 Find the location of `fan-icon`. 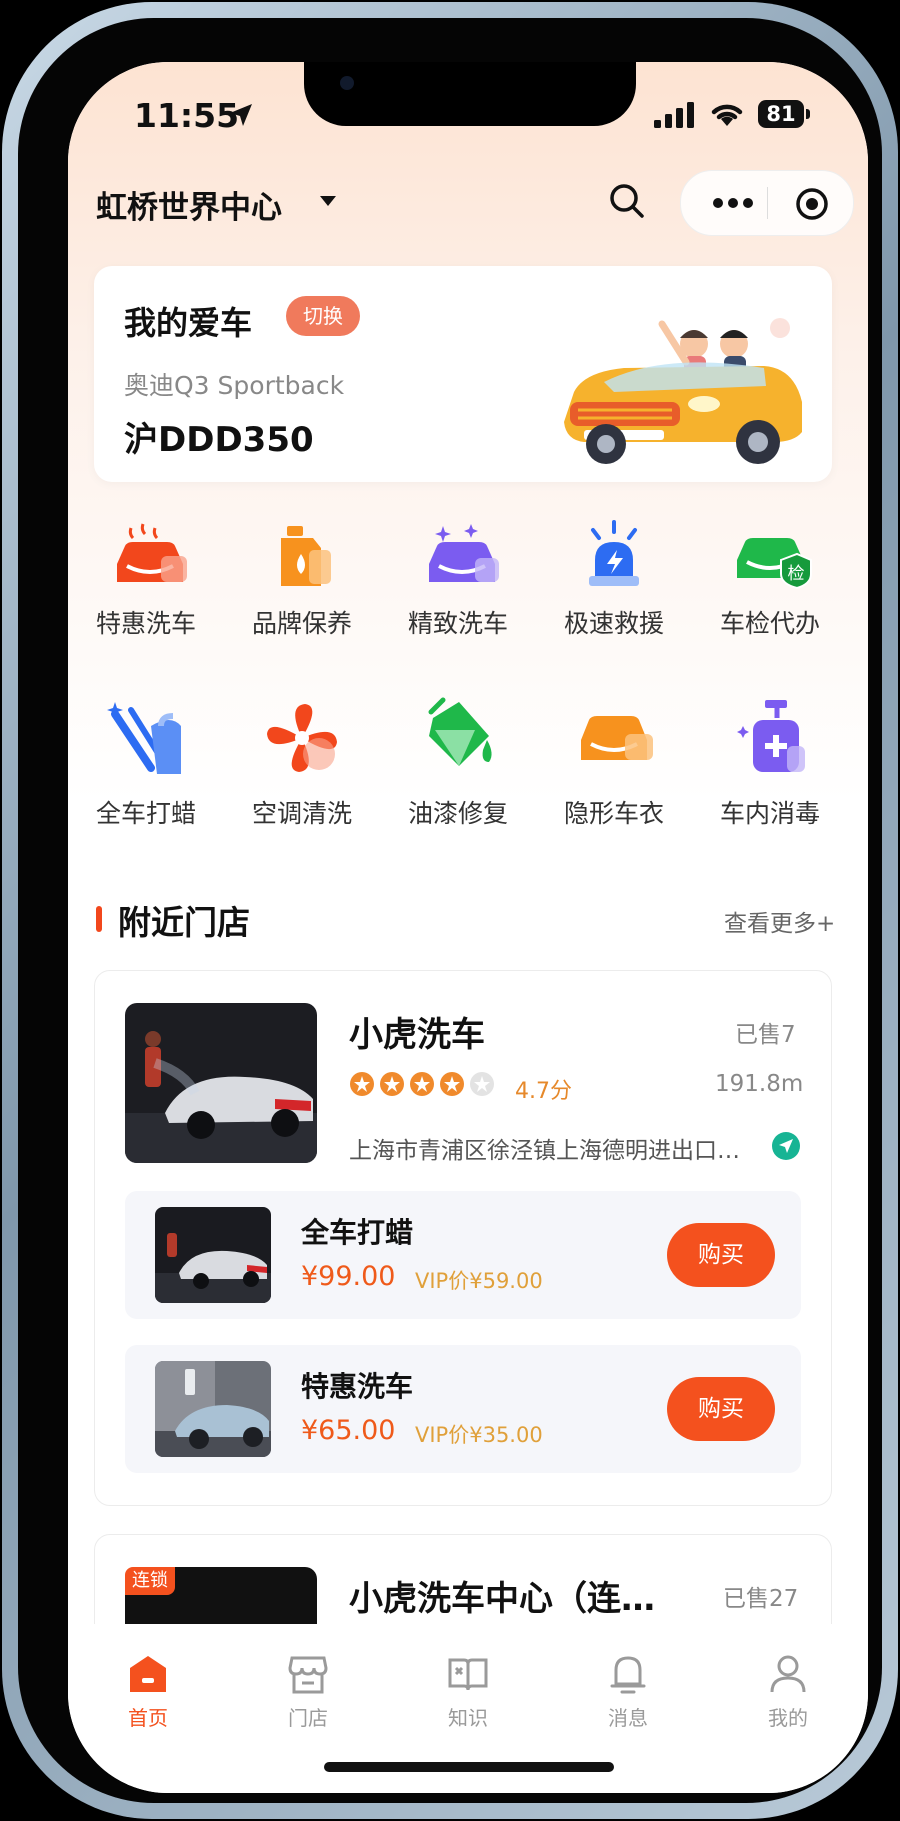

fan-icon is located at coordinates (302, 738).